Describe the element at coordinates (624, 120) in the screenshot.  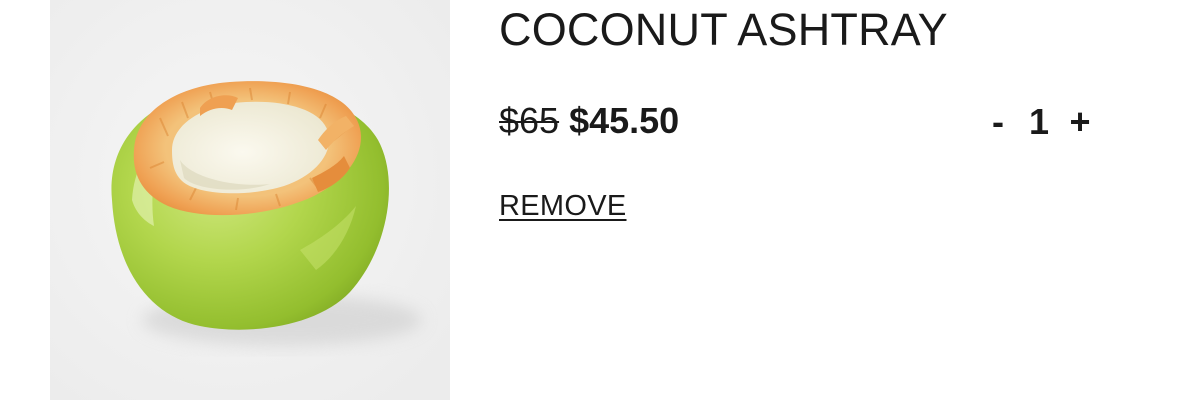
I see `sale-price: $45.50` at that location.